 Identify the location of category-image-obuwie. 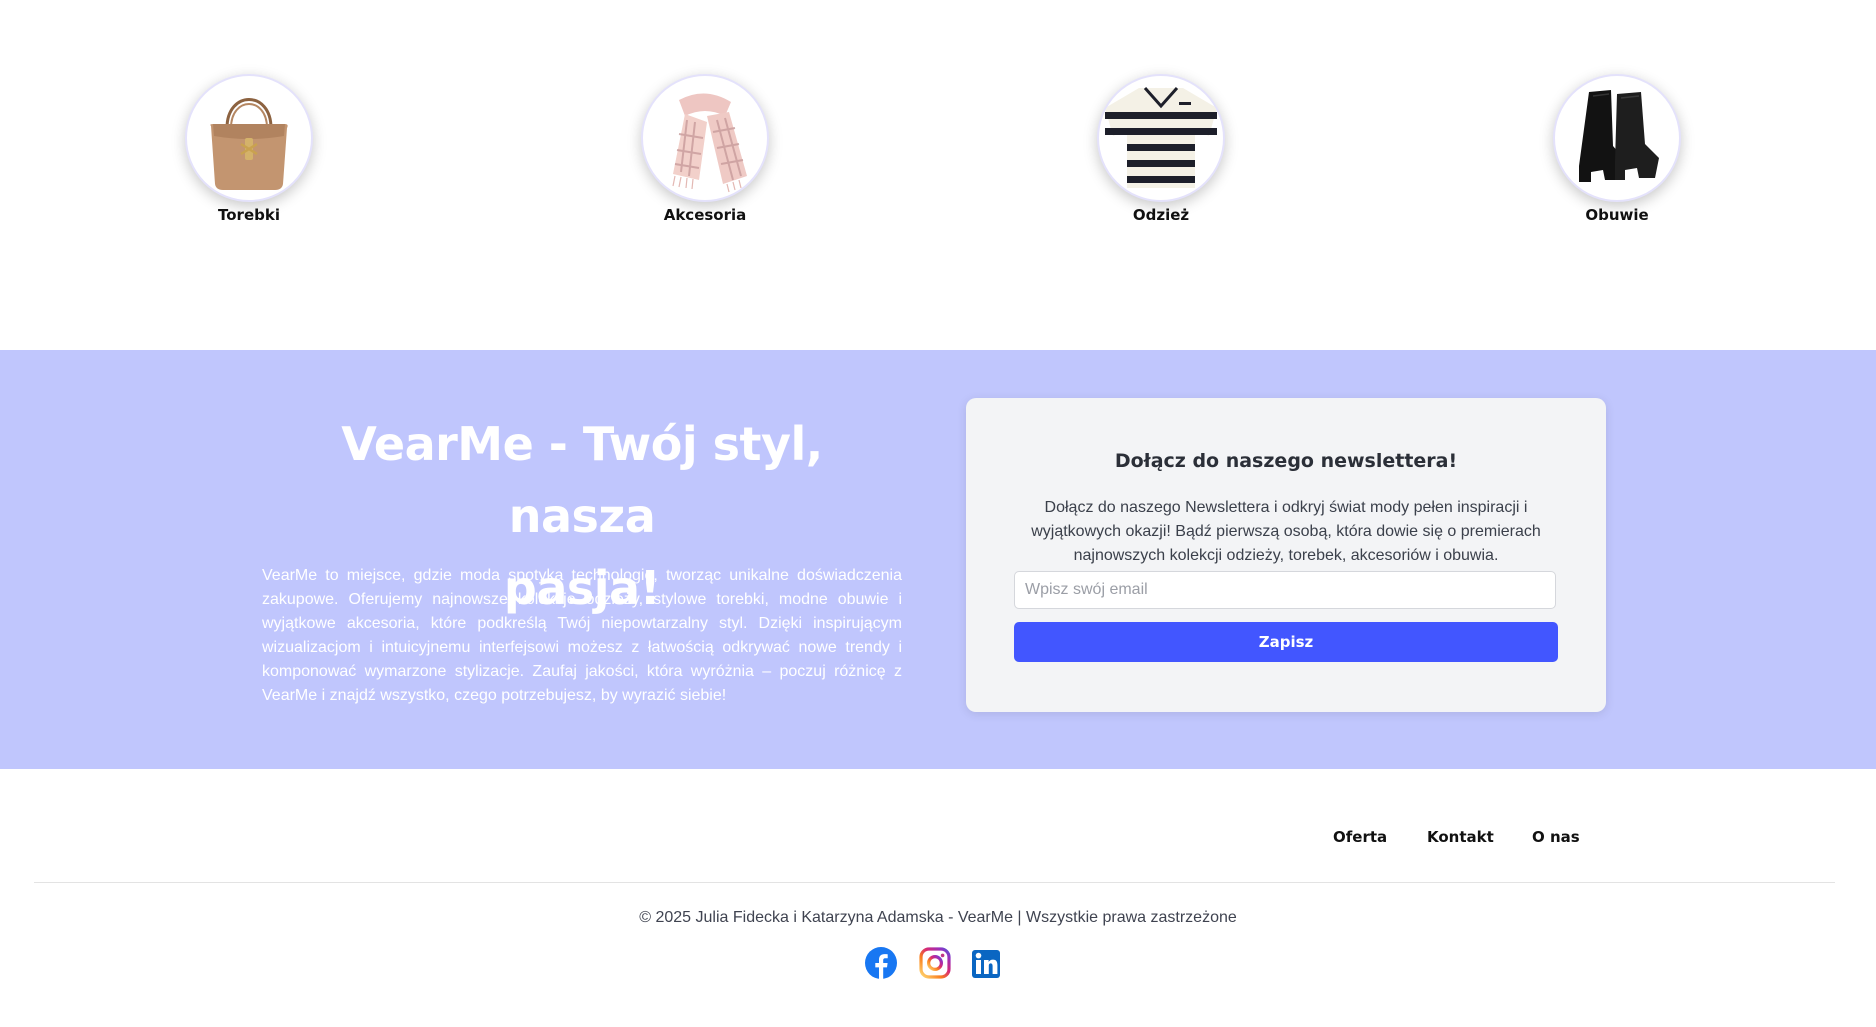
(1617, 138).